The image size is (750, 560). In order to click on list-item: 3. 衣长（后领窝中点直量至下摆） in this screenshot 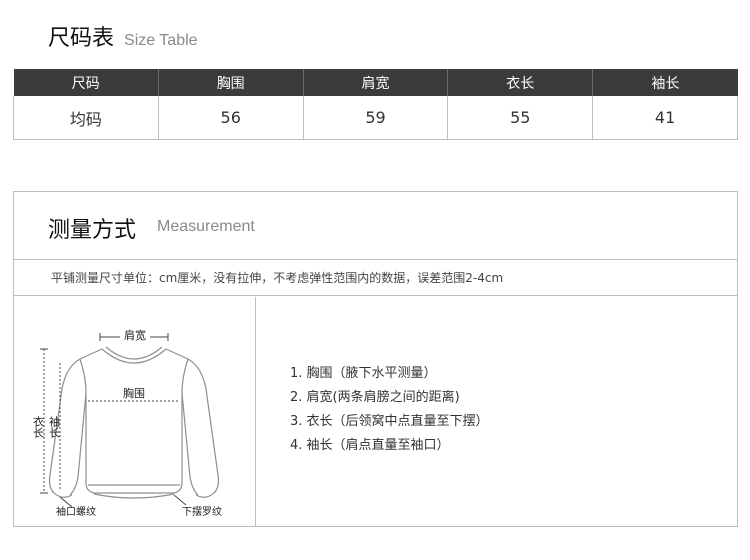, I will do `click(389, 421)`.